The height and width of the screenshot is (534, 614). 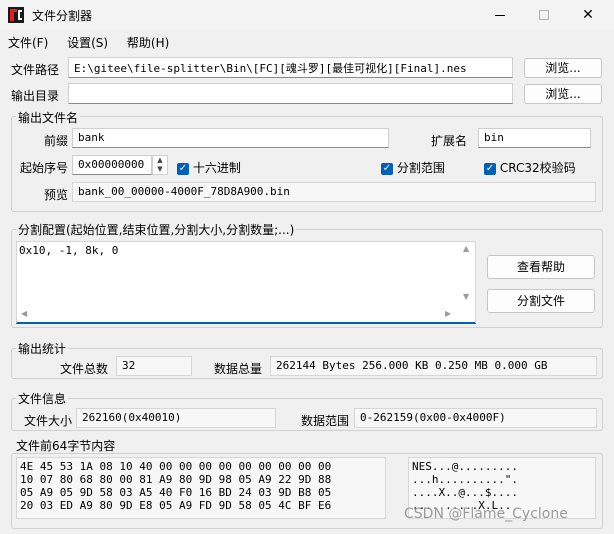 What do you see at coordinates (246, 282) in the screenshot?
I see `split-config-editor: 0x10, -1, 8k, 0 ▲ ▼ ◀ ▶` at bounding box center [246, 282].